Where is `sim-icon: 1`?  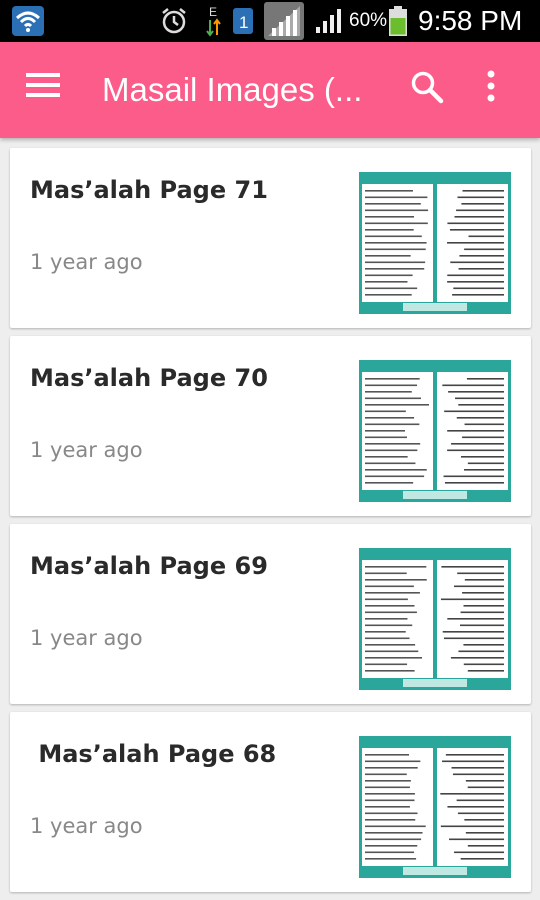 sim-icon: 1 is located at coordinates (244, 21).